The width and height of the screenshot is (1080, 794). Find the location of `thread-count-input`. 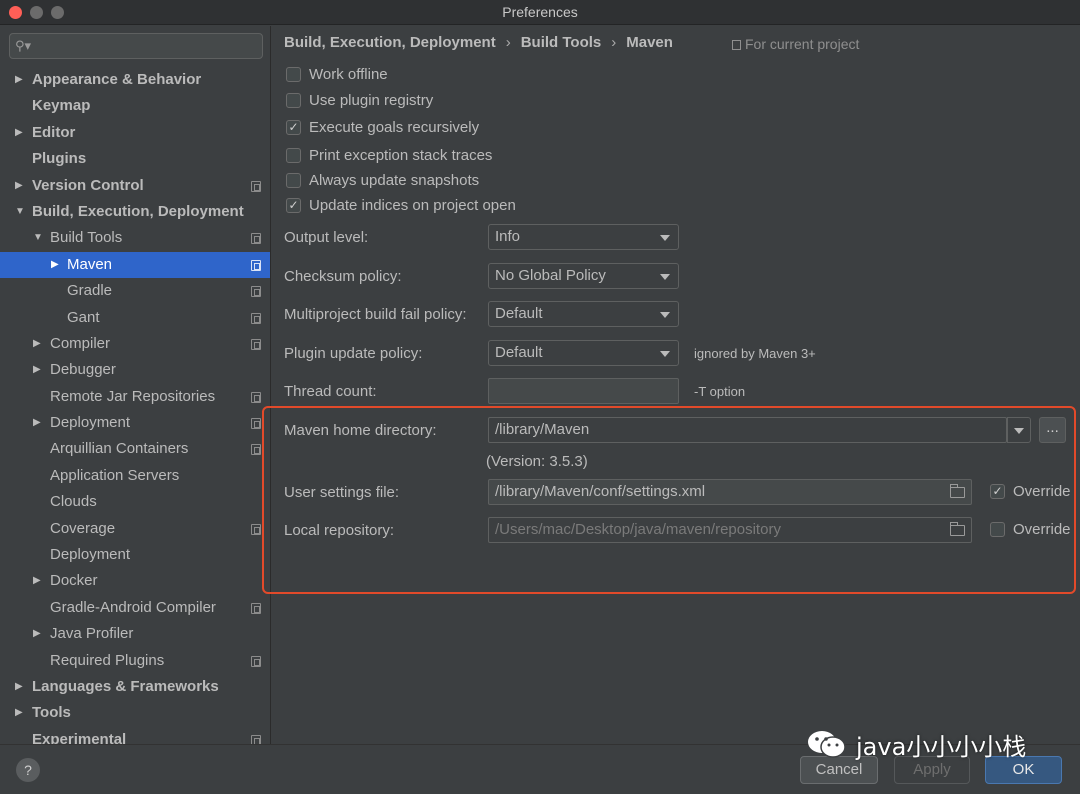

thread-count-input is located at coordinates (583, 391).